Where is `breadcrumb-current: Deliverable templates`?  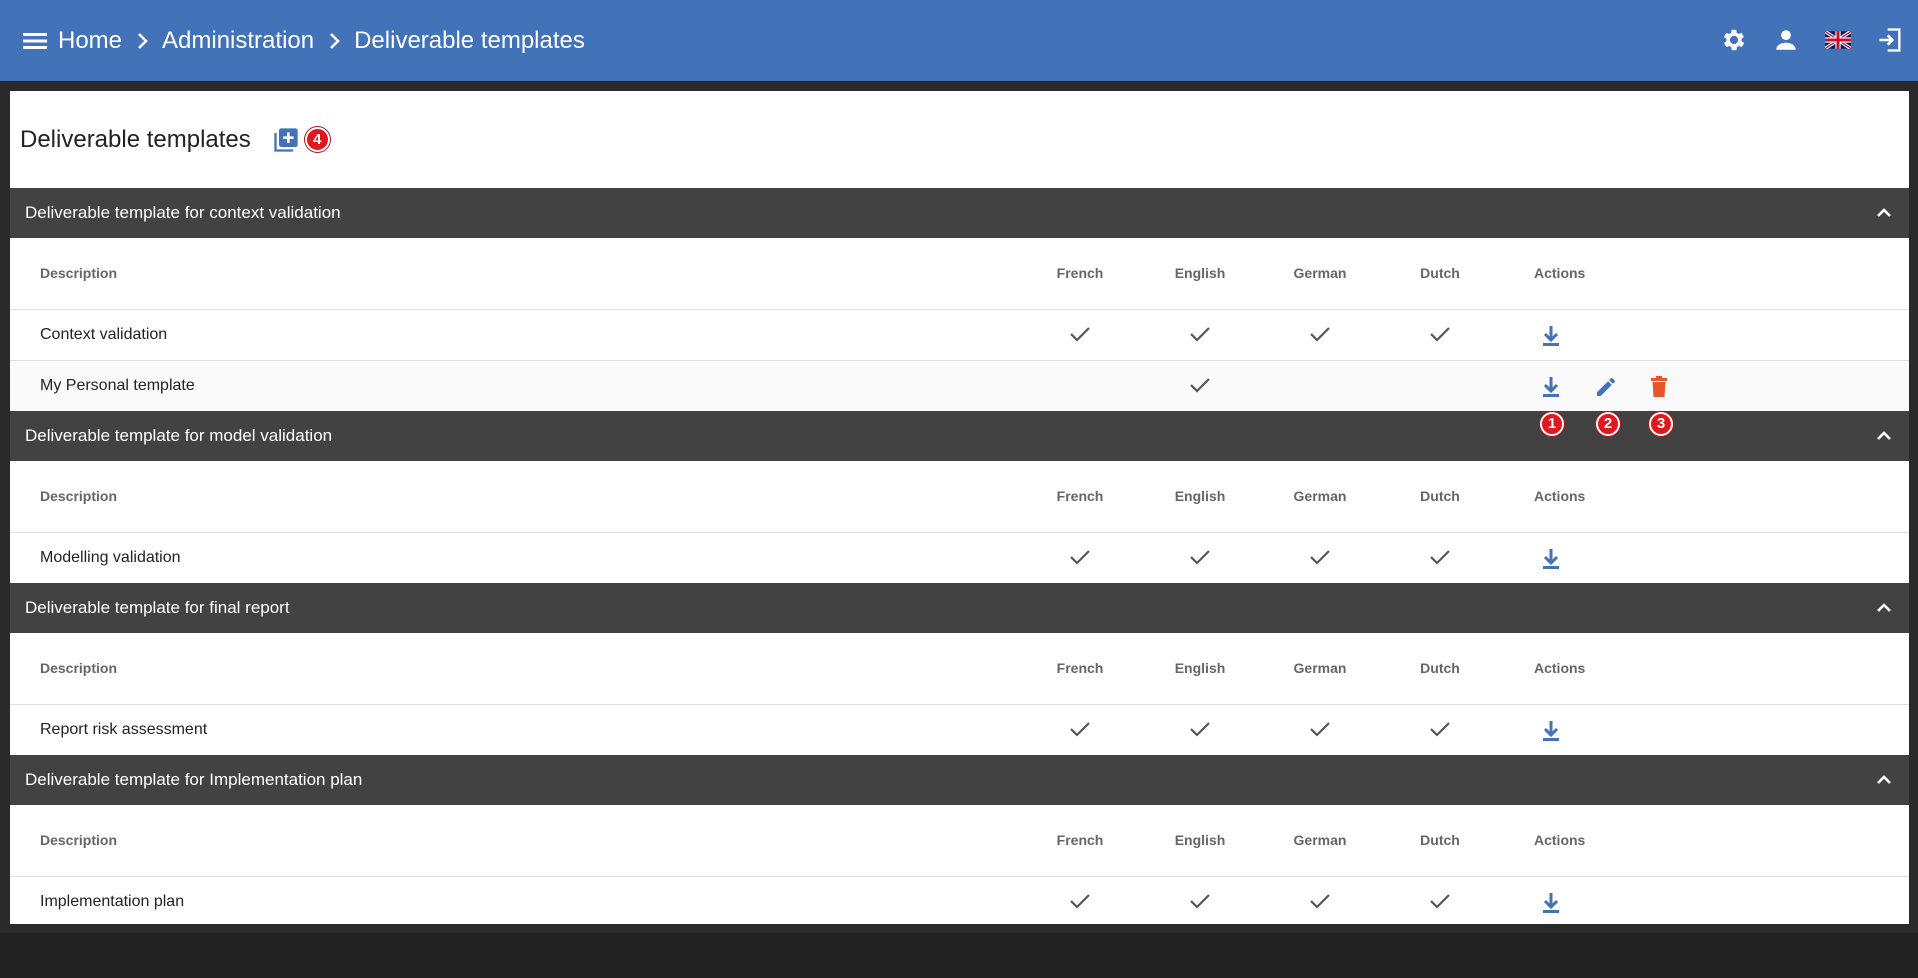 breadcrumb-current: Deliverable templates is located at coordinates (469, 40).